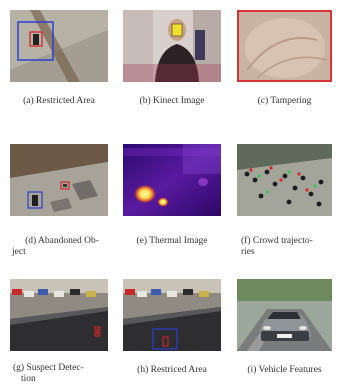  Describe the element at coordinates (59, 101) in the screenshot. I see `caption-a: (a) Restricted Area` at that location.